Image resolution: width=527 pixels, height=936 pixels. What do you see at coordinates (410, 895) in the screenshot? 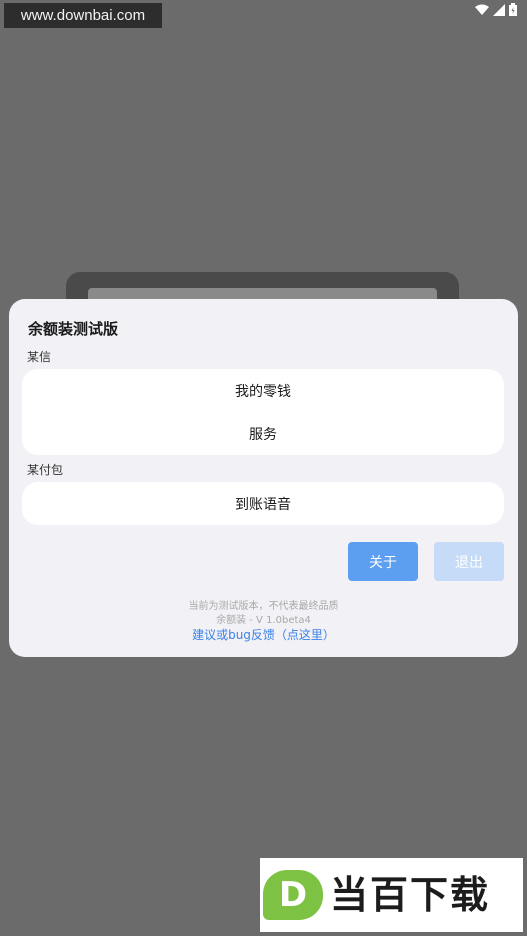
I see `logo-text: 当百下载` at bounding box center [410, 895].